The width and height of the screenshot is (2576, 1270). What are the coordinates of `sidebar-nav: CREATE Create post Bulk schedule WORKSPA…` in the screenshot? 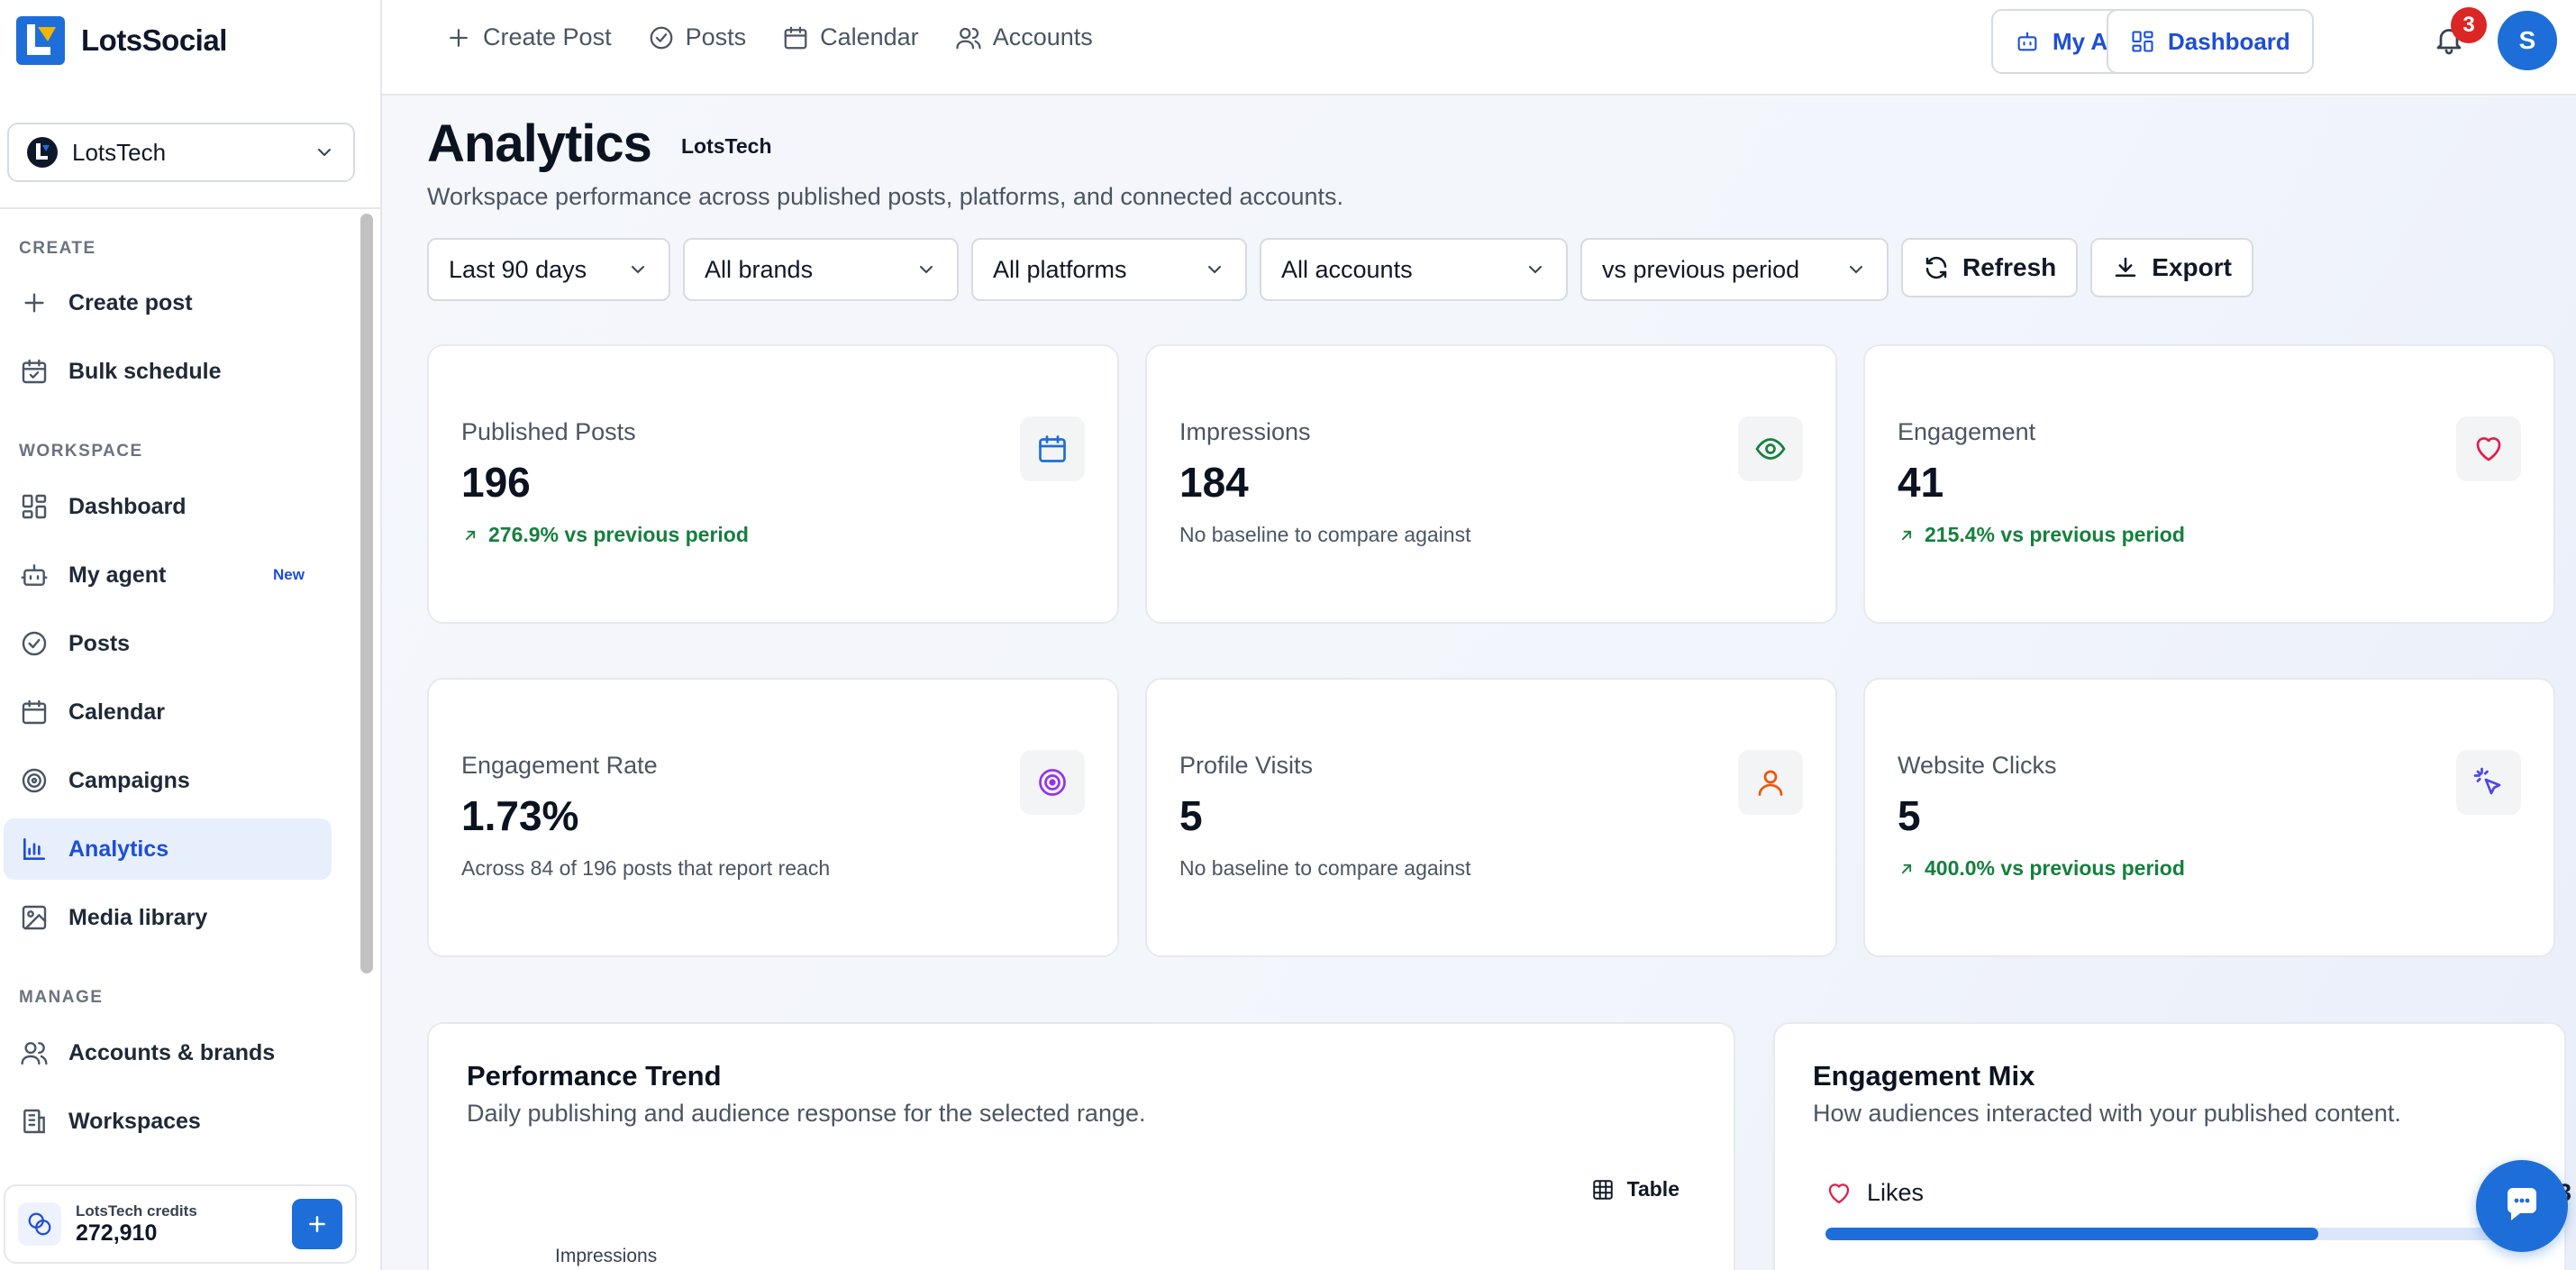 It's located at (178, 686).